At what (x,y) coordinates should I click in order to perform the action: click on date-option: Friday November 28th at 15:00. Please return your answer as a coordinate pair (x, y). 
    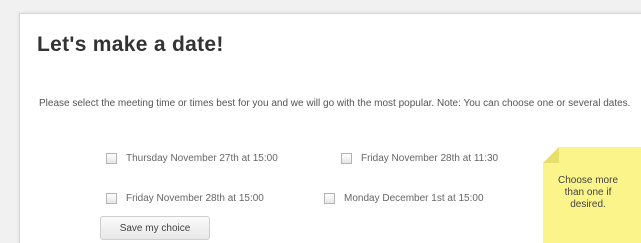
    Looking at the image, I should click on (185, 198).